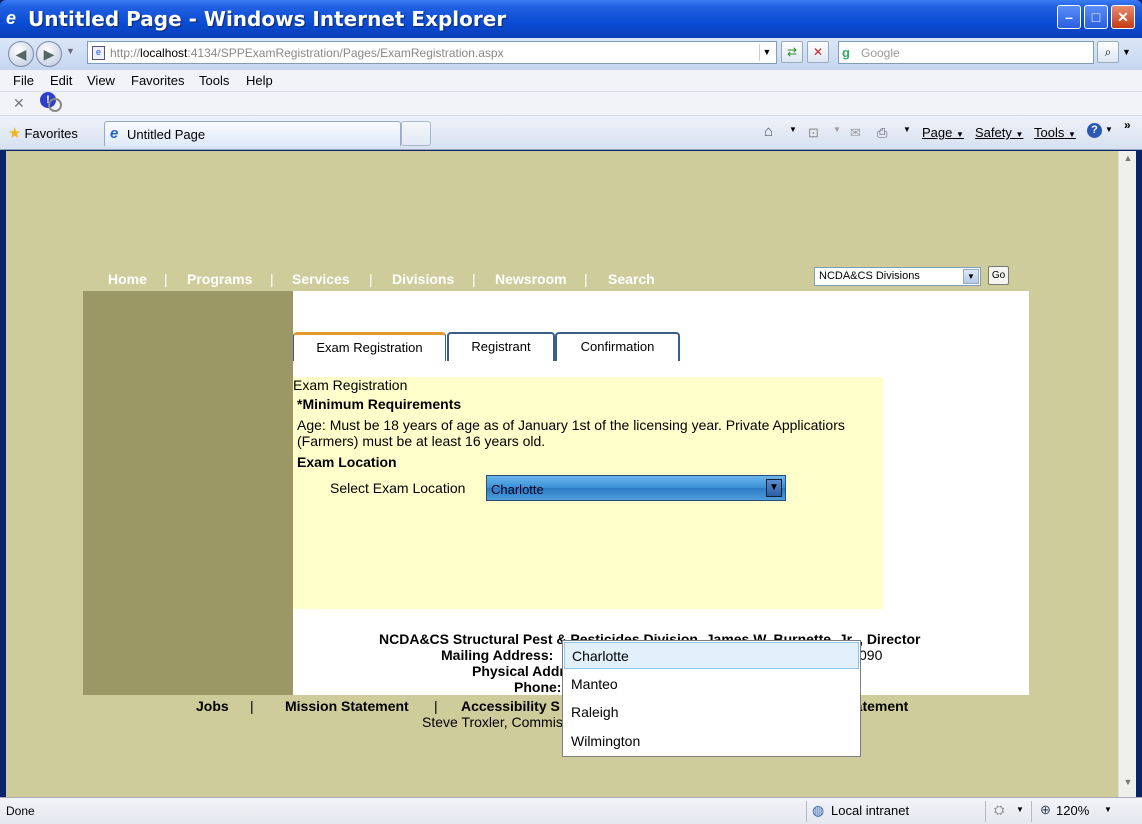 The image size is (1142, 824). What do you see at coordinates (869, 276) in the screenshot?
I see `divisions-select-value: NCDA&CS Divisions` at bounding box center [869, 276].